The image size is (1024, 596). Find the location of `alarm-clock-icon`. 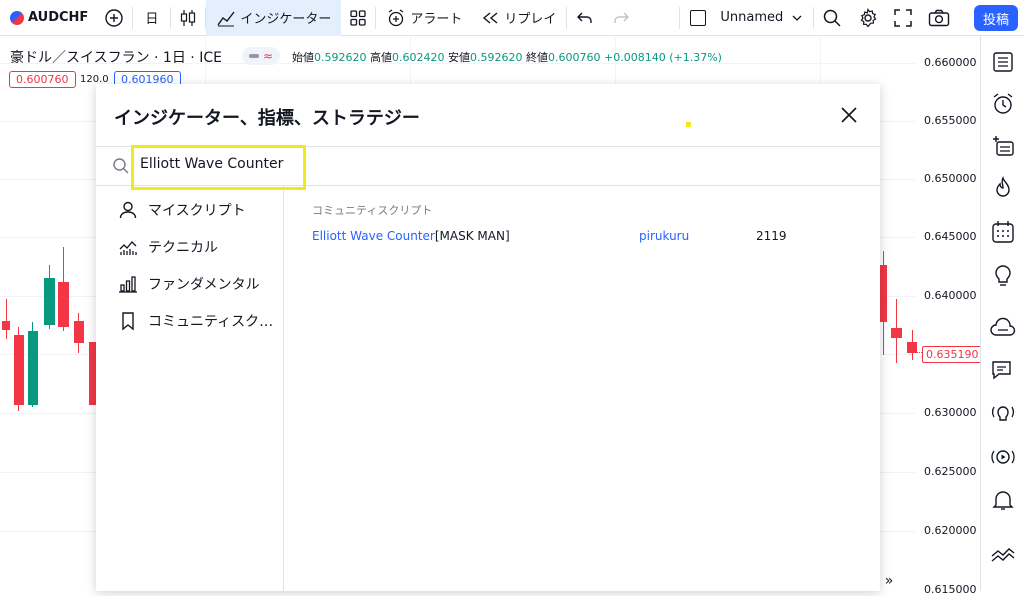

alarm-clock-icon is located at coordinates (1003, 104).